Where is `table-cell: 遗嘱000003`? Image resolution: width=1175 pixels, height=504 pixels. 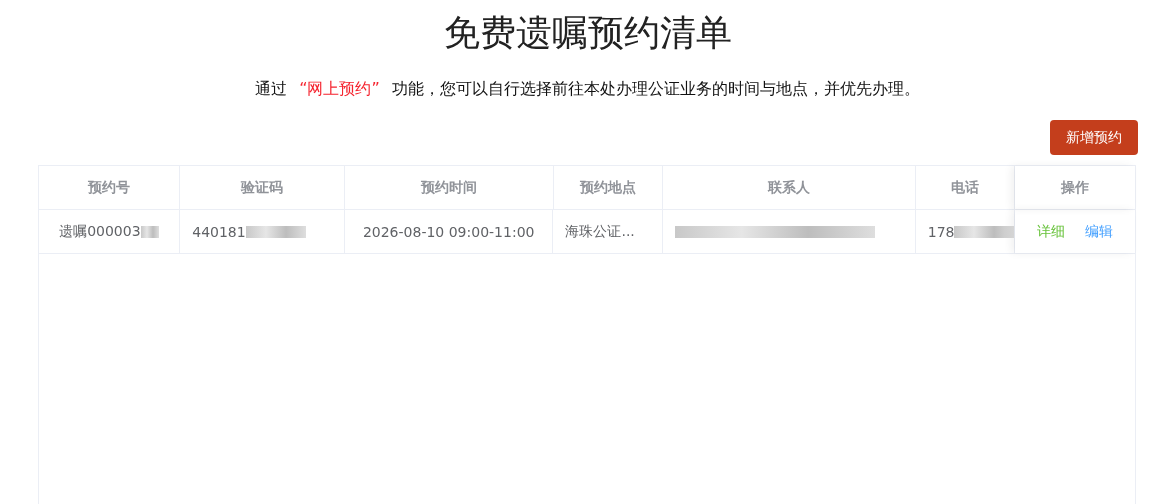 table-cell: 遗嘱000003 is located at coordinates (100, 231).